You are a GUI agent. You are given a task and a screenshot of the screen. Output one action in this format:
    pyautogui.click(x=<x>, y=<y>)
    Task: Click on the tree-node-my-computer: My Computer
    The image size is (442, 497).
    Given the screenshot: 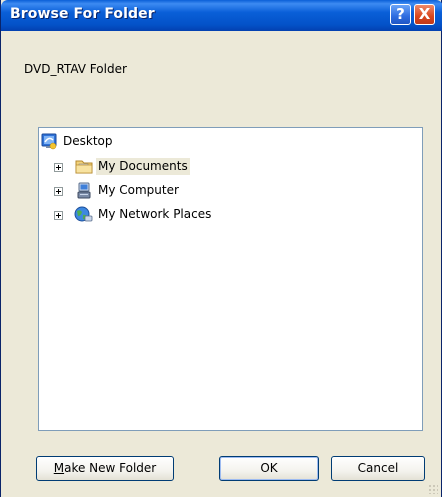 What is the action you would take?
    pyautogui.click(x=139, y=191)
    